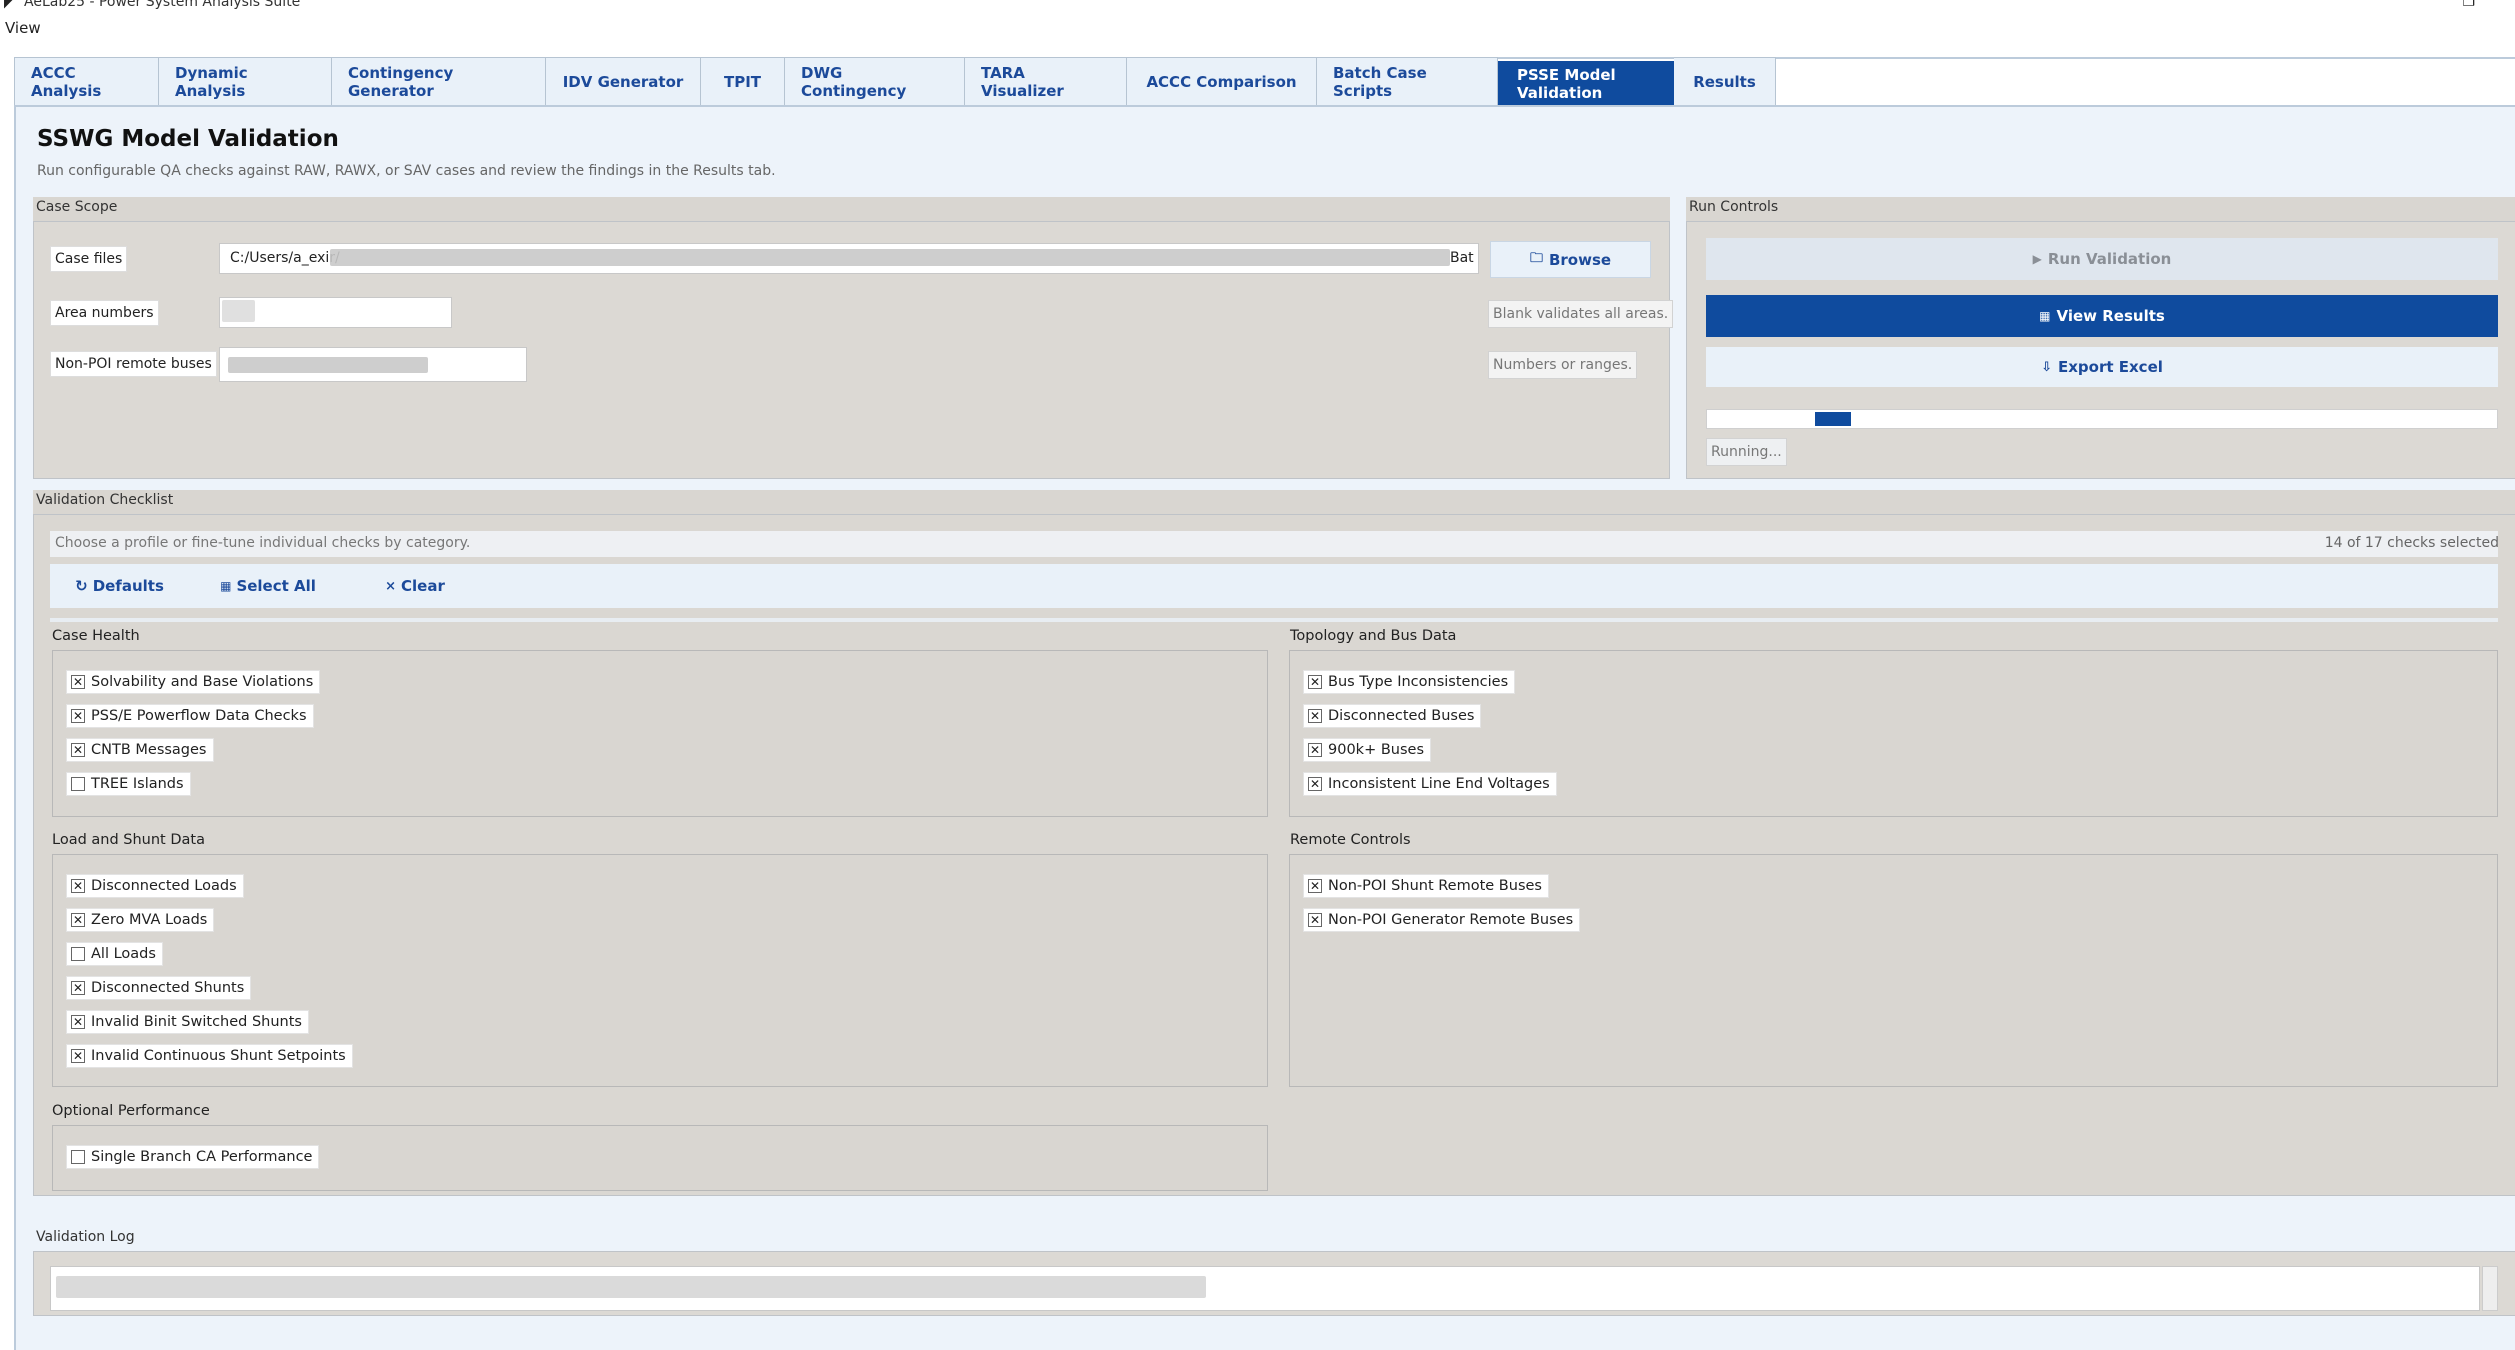 This screenshot has height=1350, width=2515. I want to click on window-title: AeLab25 - Power System Analysis Suite, so click(162, 5).